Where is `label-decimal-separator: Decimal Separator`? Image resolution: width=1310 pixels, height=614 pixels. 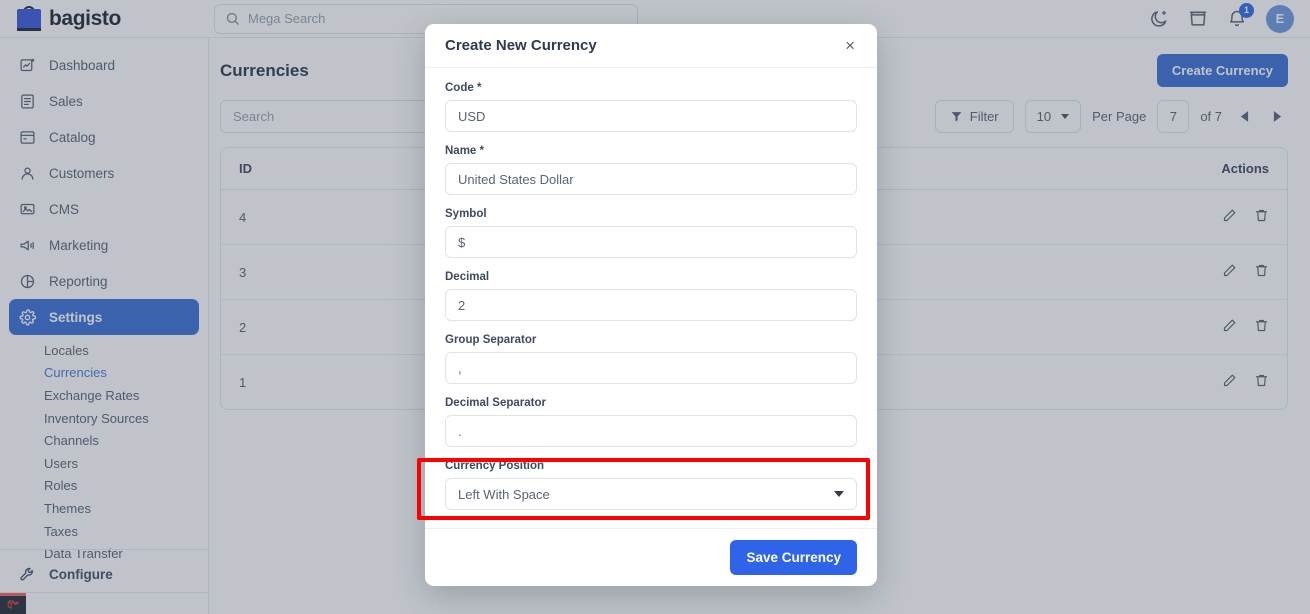
label-decimal-separator: Decimal Separator is located at coordinates (495, 403).